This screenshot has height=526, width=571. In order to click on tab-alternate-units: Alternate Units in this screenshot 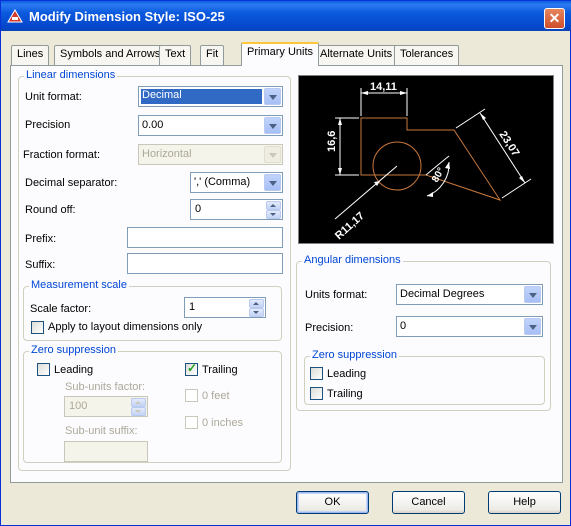, I will do `click(356, 55)`.